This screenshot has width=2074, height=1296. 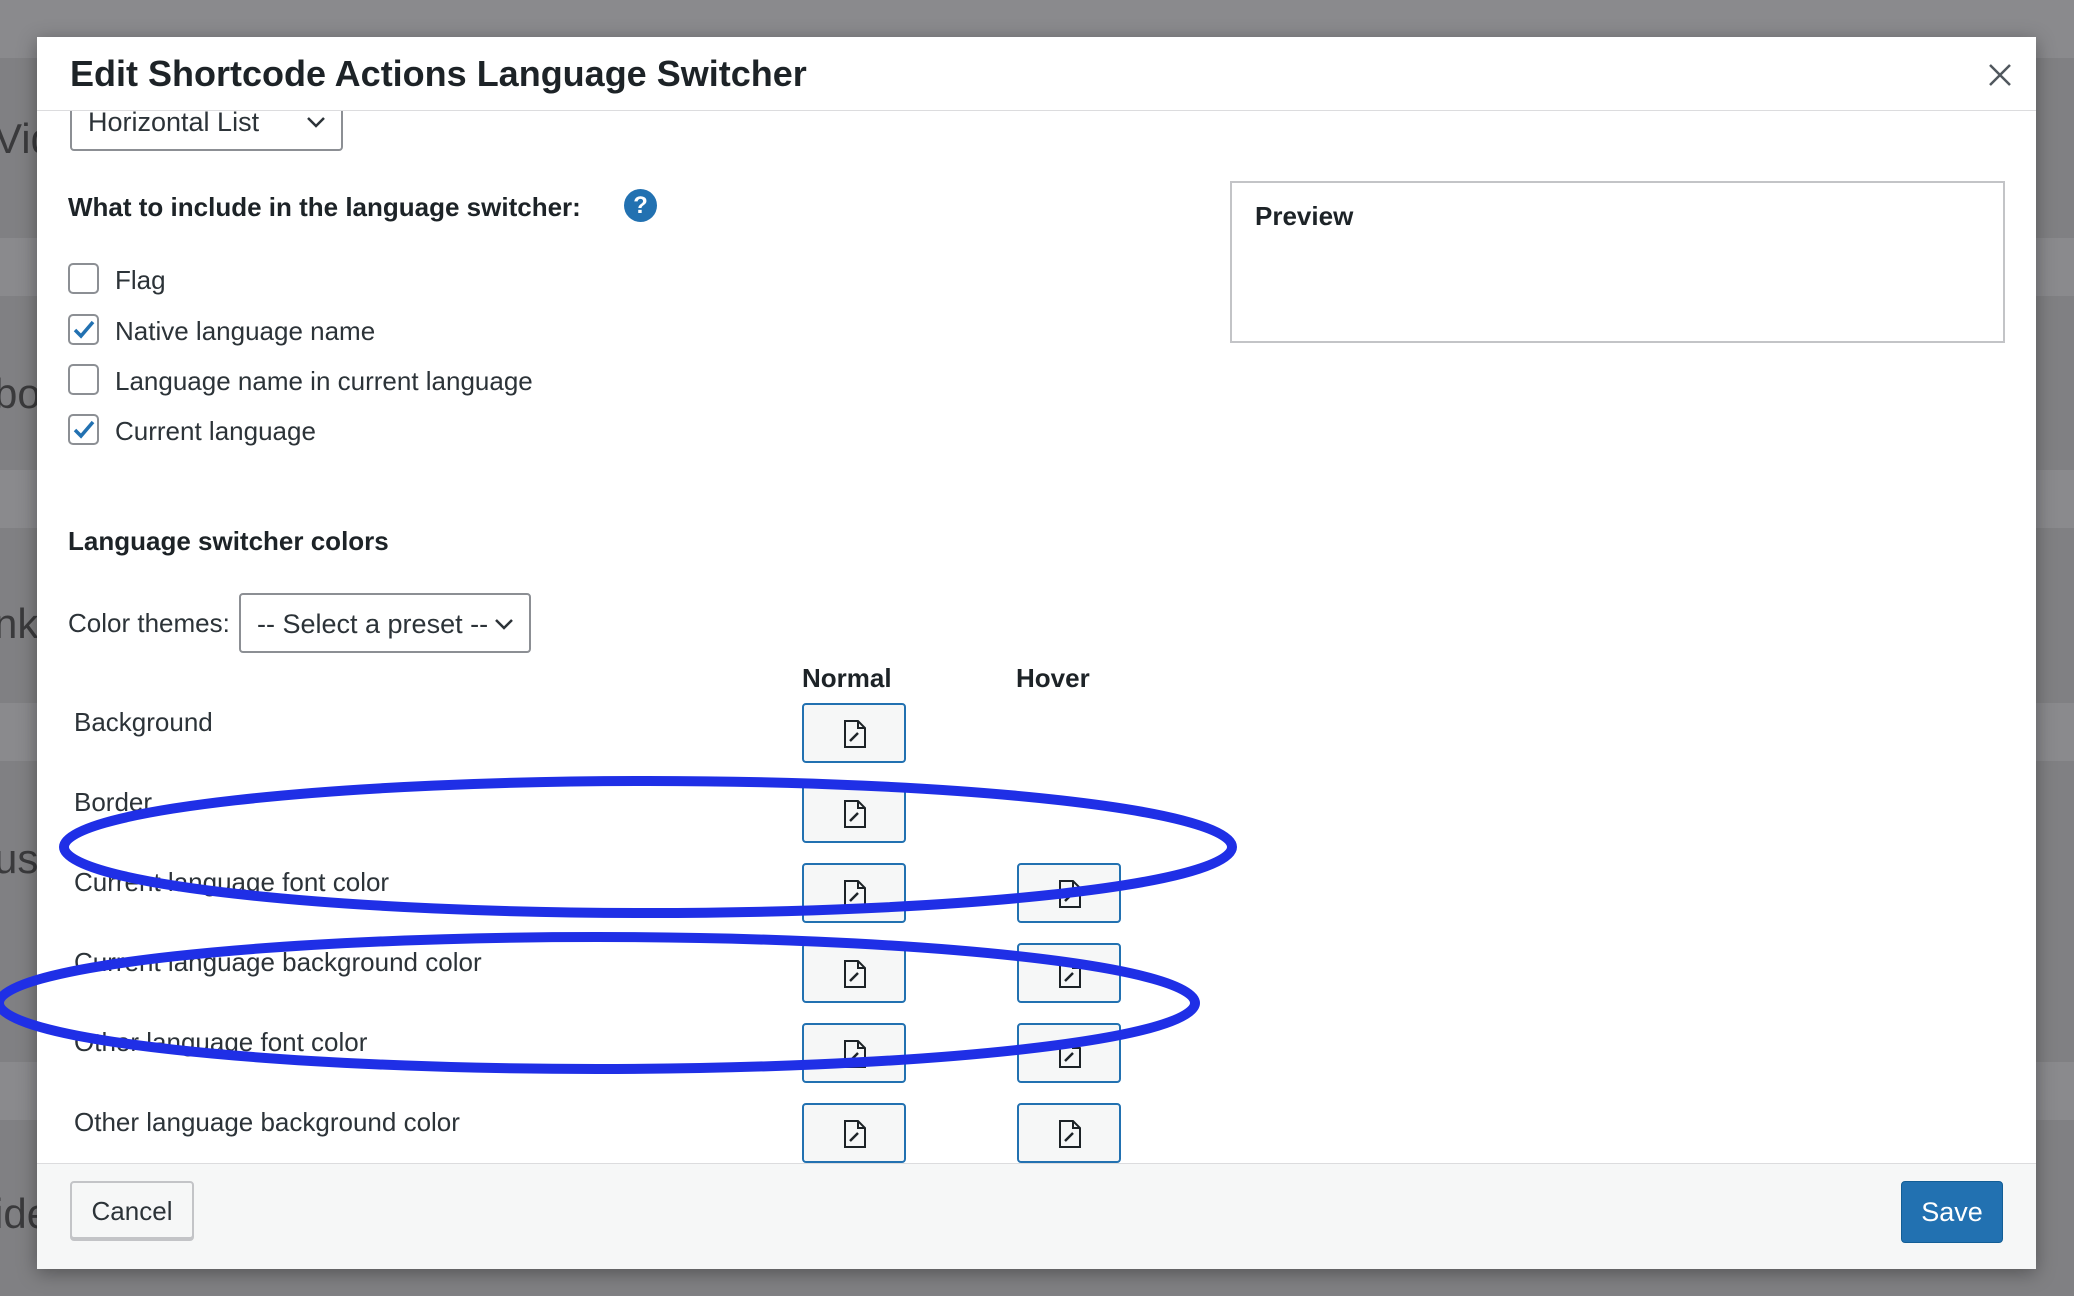 What do you see at coordinates (1617, 262) in the screenshot?
I see `preview-box: Preview` at bounding box center [1617, 262].